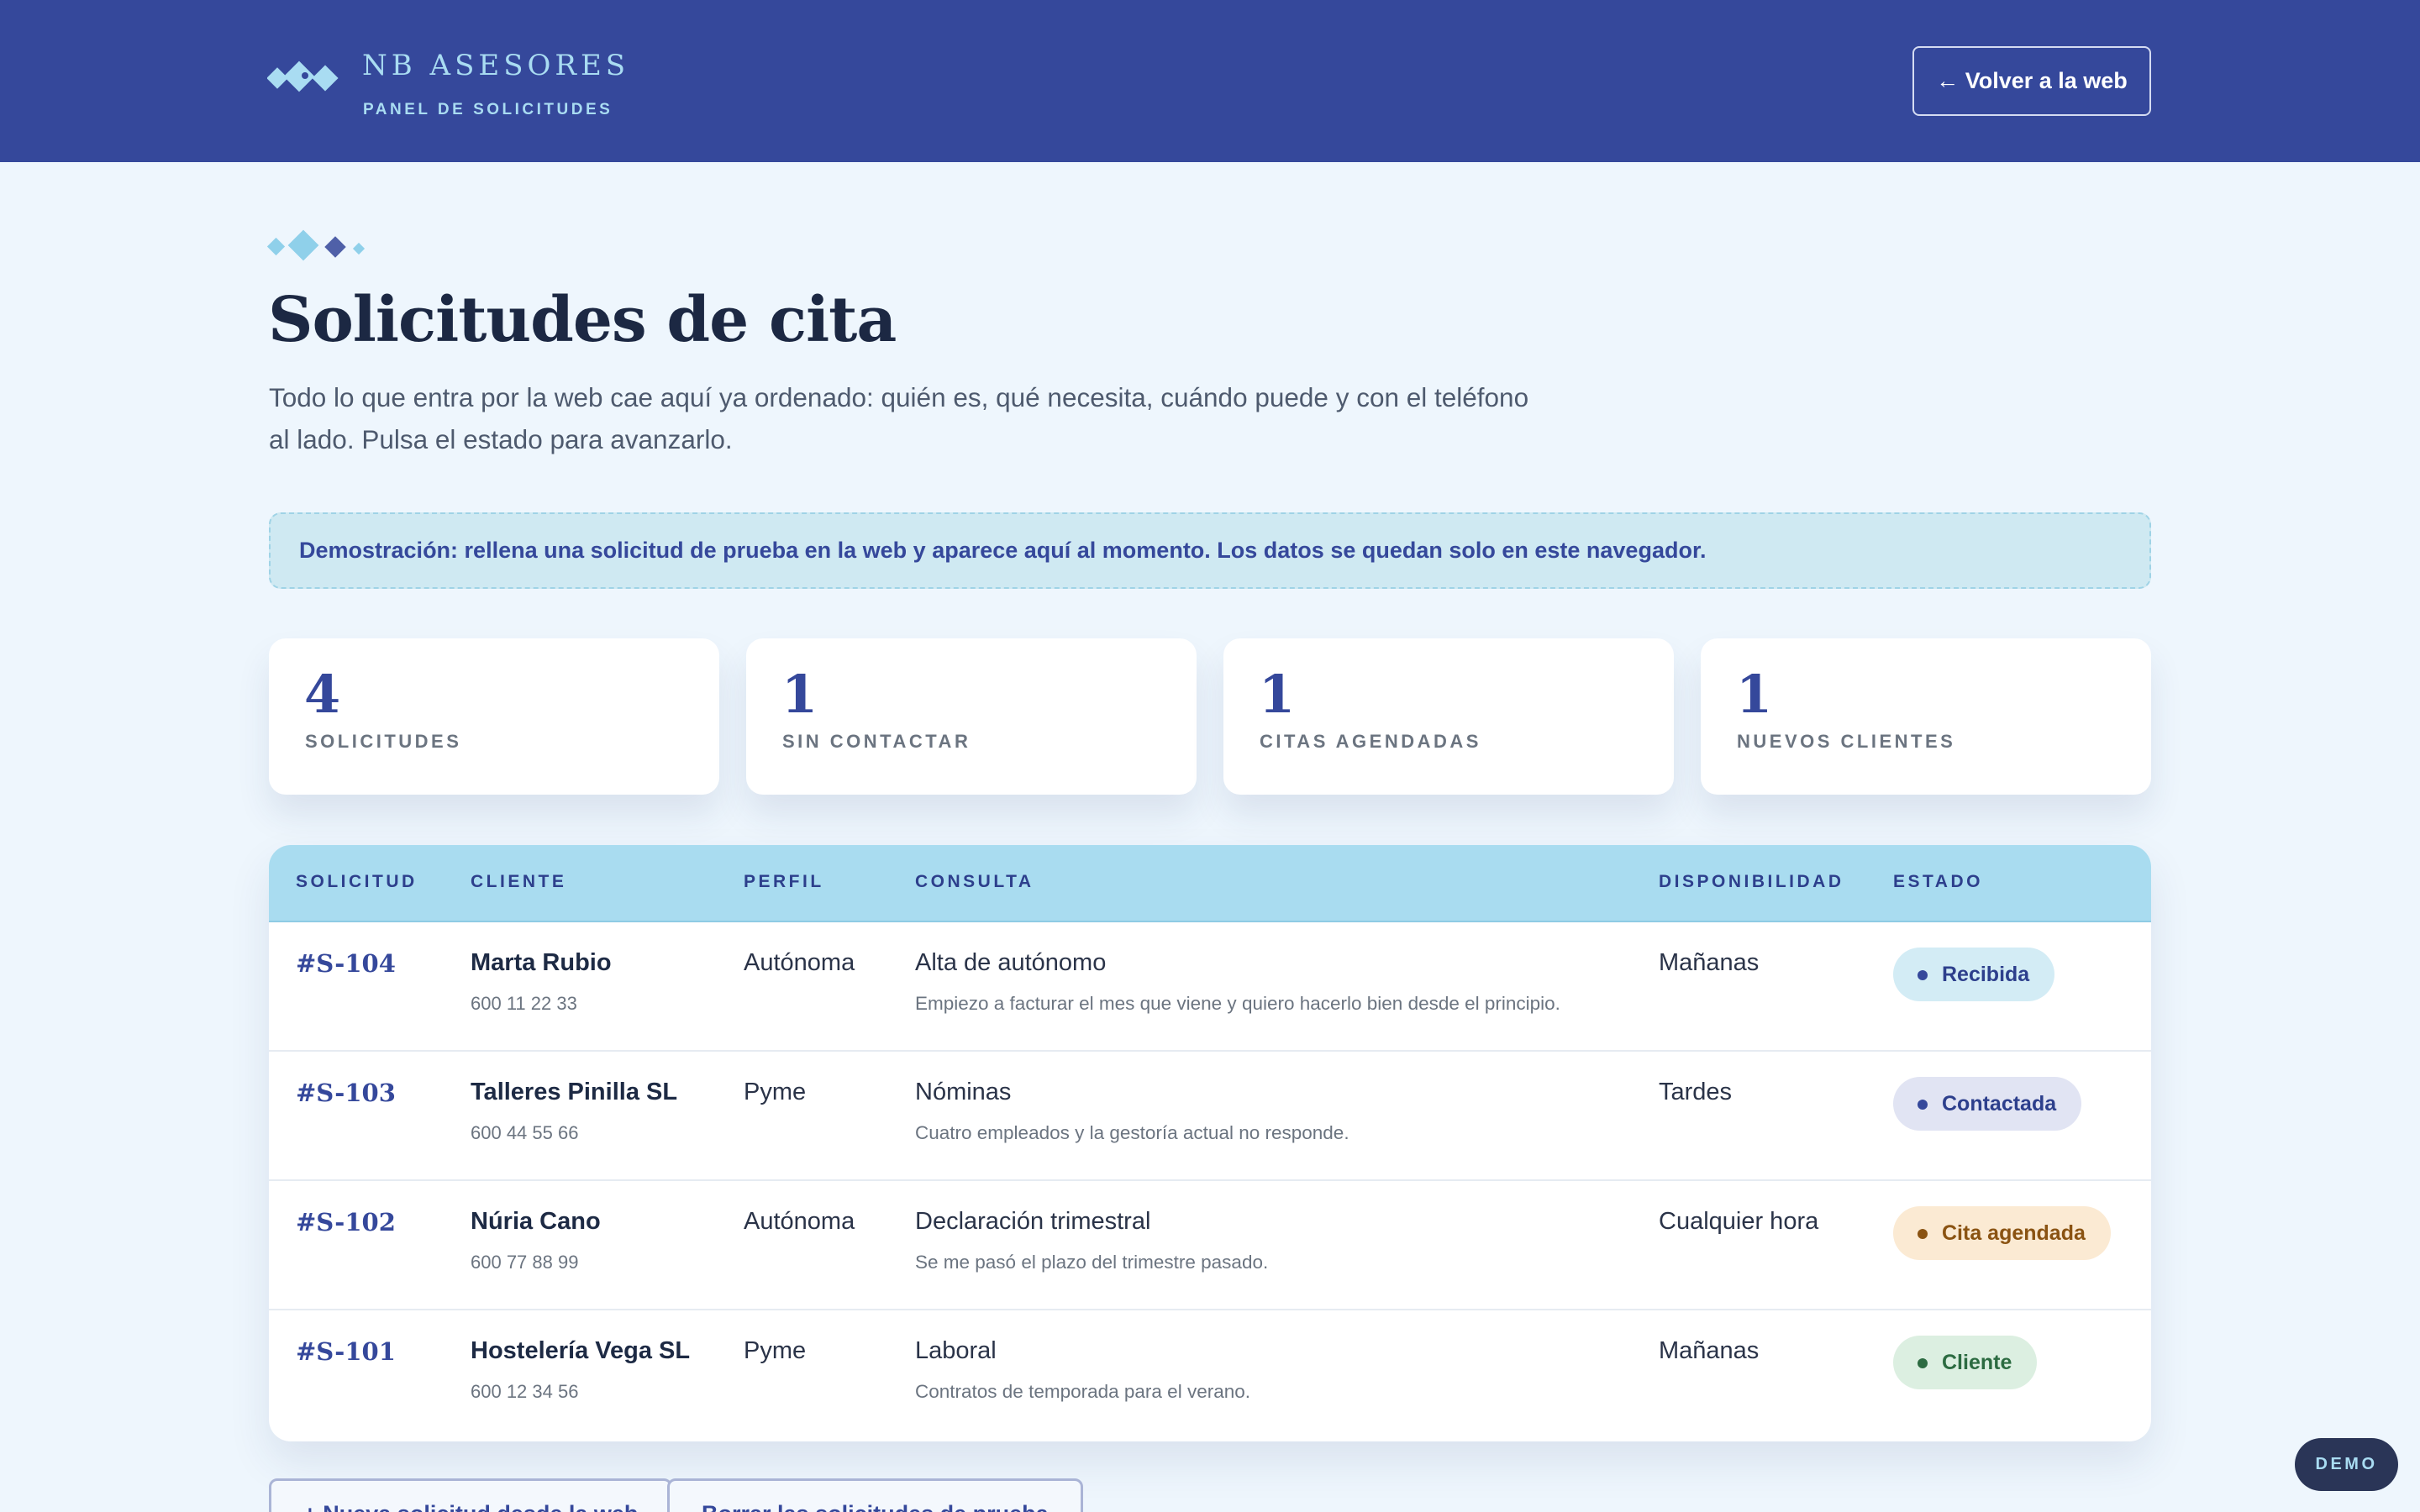 Image resolution: width=2420 pixels, height=1512 pixels. I want to click on stat-card-sin-contactar: 1 SIN CONTACTAR, so click(971, 716).